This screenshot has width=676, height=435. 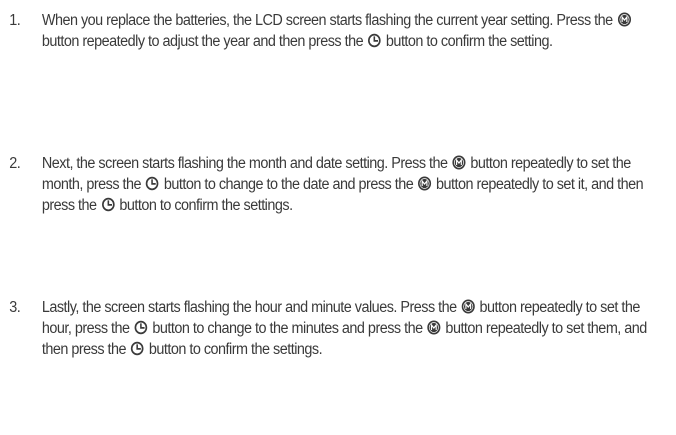 What do you see at coordinates (15, 163) in the screenshot?
I see `step-number: 2.` at bounding box center [15, 163].